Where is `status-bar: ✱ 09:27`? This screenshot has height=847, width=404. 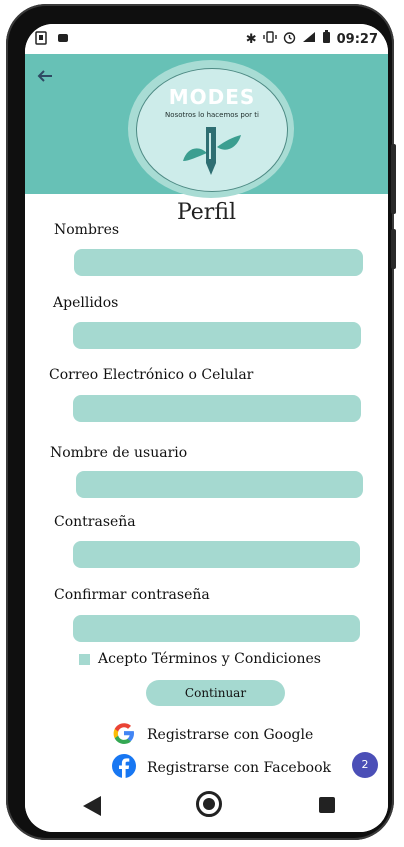
status-bar: ✱ 09:27 is located at coordinates (206, 39).